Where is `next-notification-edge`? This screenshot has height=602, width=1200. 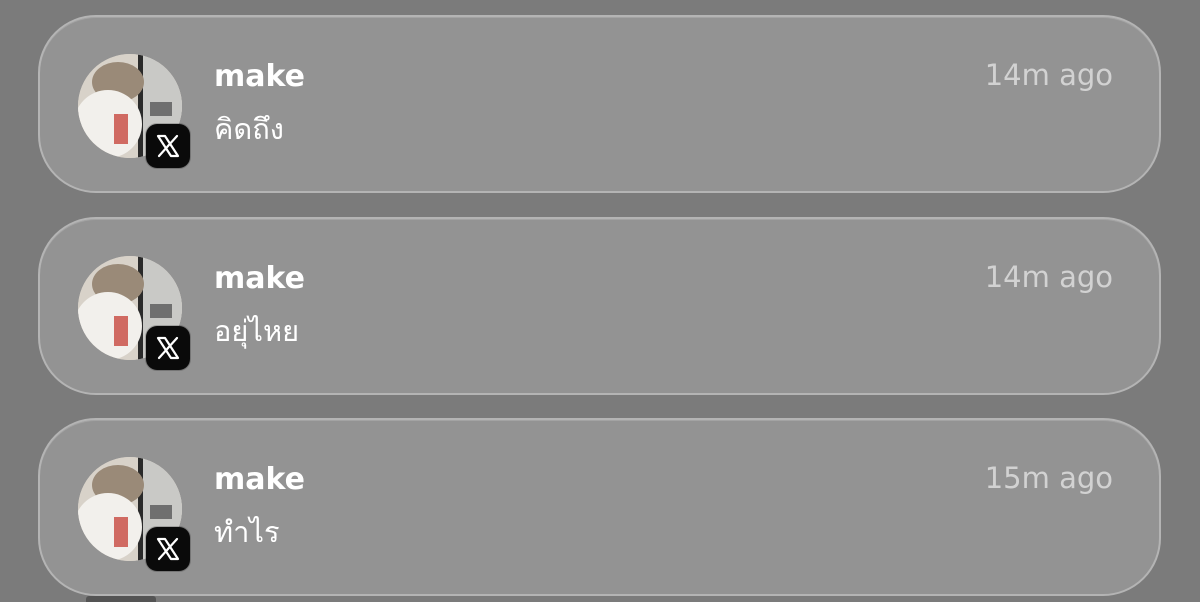 next-notification-edge is located at coordinates (121, 599).